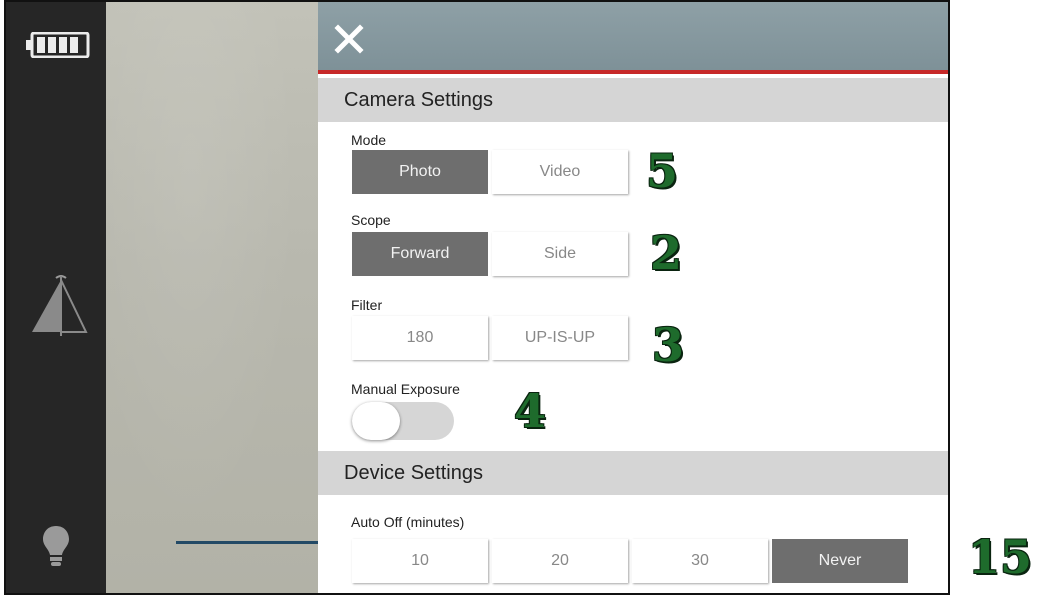 This screenshot has width=1044, height=597. I want to click on camera-settings-header: Camera Settings, so click(633, 100).